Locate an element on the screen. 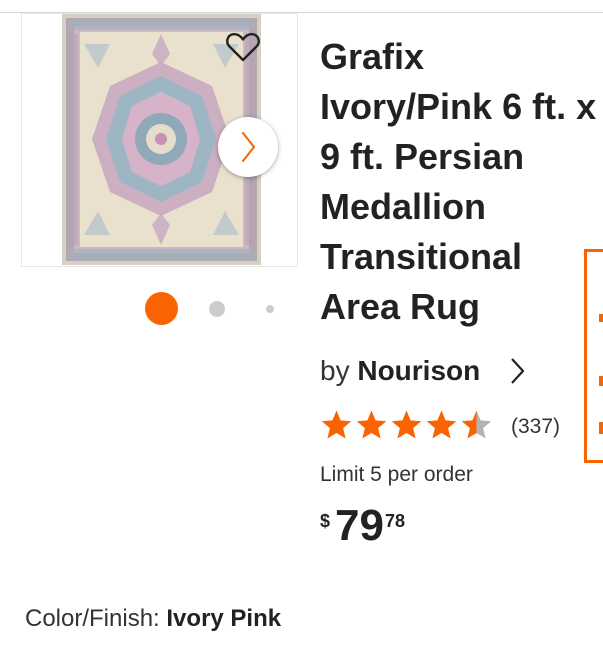  favorite-button is located at coordinates (243, 47).